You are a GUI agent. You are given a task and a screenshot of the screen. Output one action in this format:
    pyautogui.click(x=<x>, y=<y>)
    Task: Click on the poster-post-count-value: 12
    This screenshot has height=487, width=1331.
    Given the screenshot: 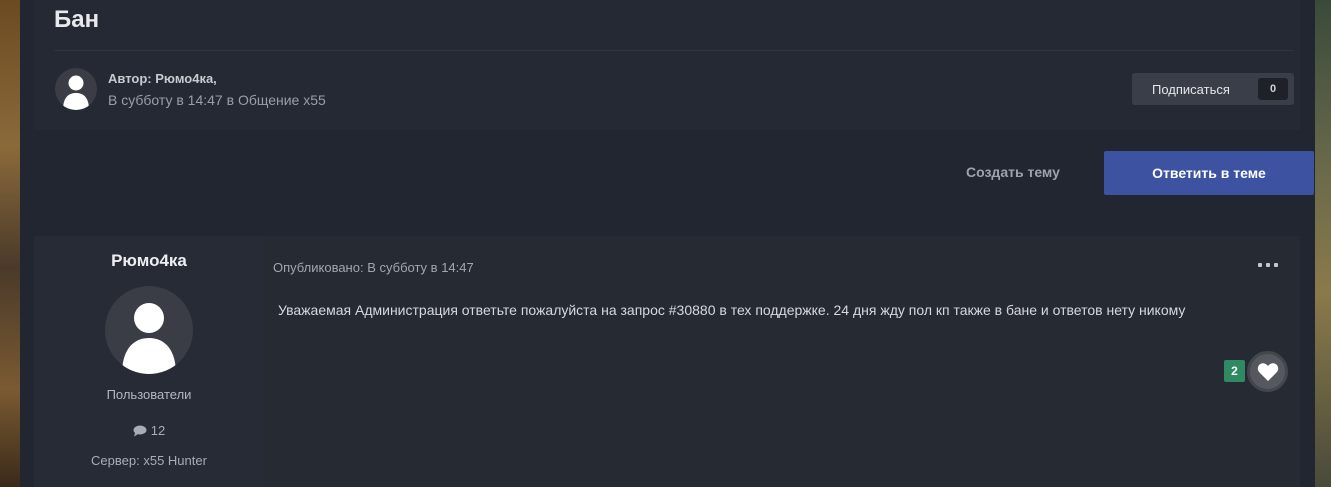 What is the action you would take?
    pyautogui.click(x=158, y=430)
    